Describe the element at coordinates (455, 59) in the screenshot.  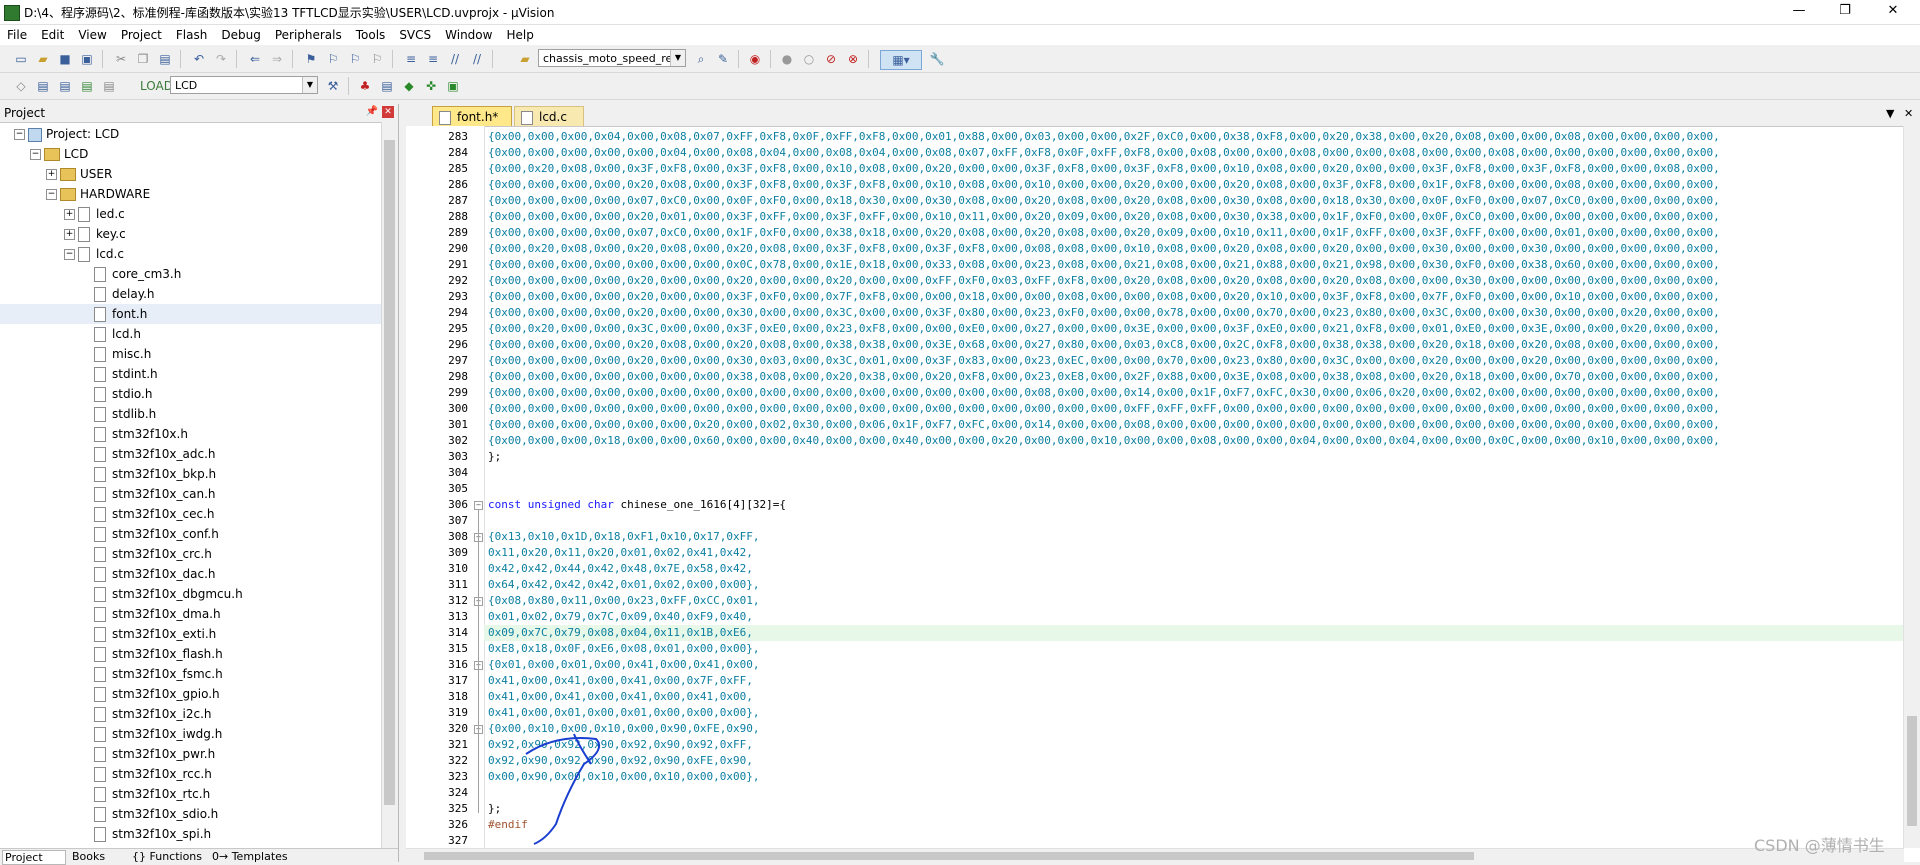
I see `comment-icon: //` at that location.